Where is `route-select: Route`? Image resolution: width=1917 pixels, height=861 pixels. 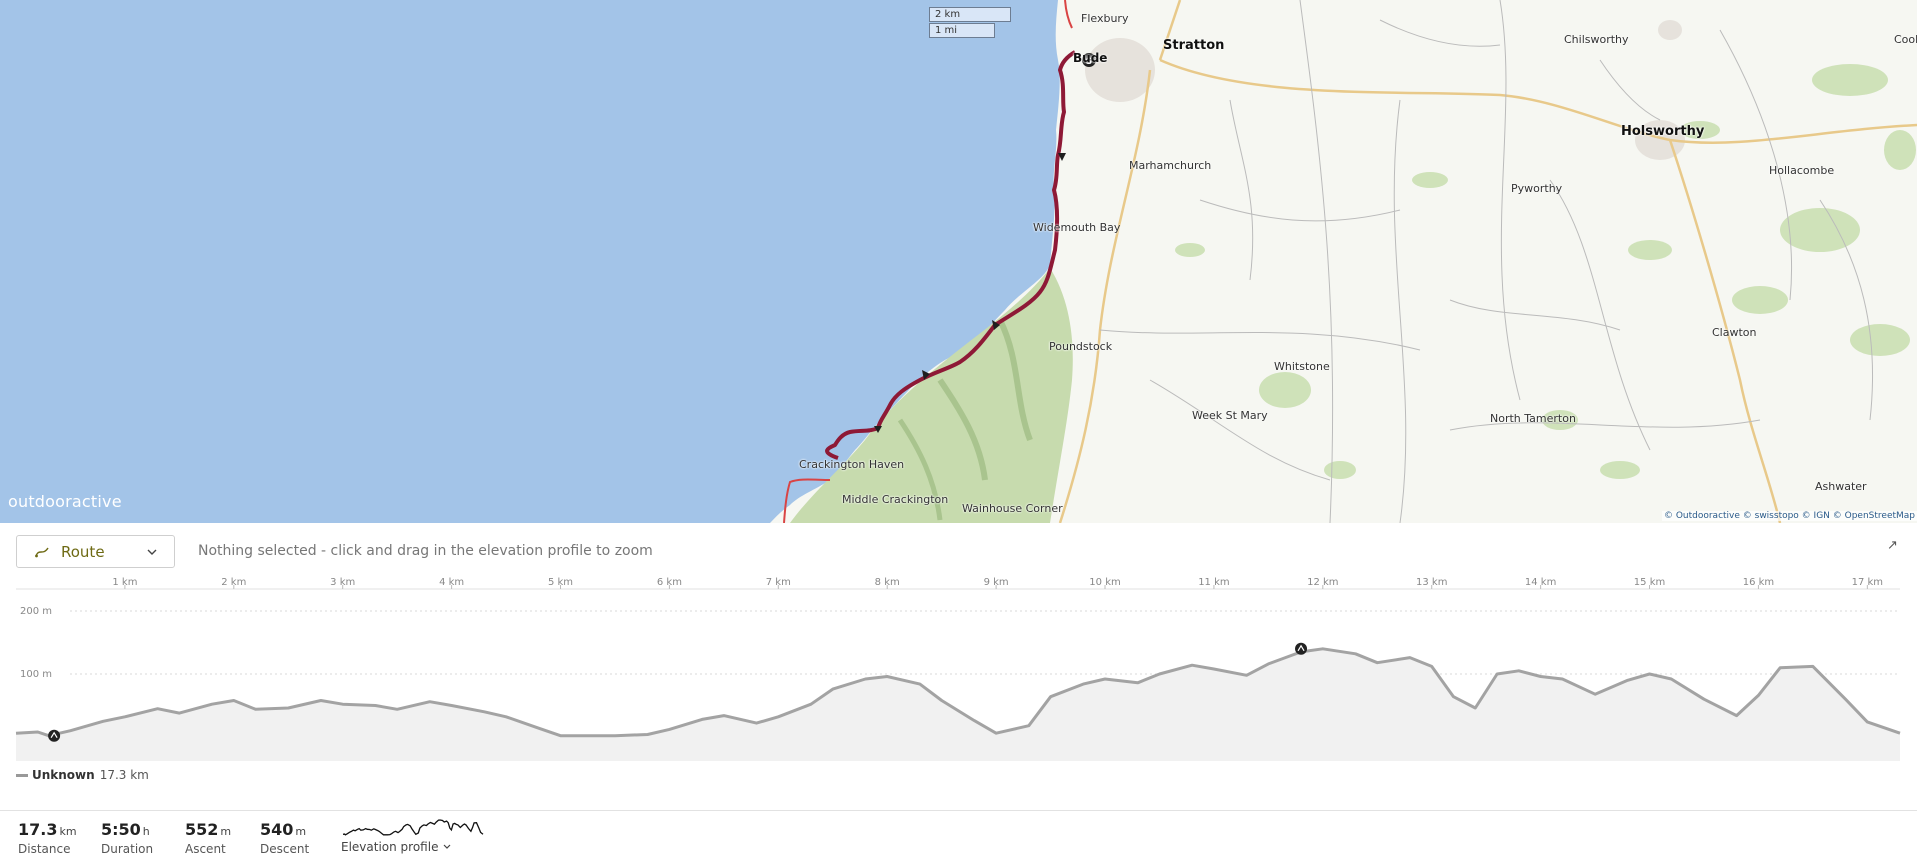 route-select: Route is located at coordinates (95, 551).